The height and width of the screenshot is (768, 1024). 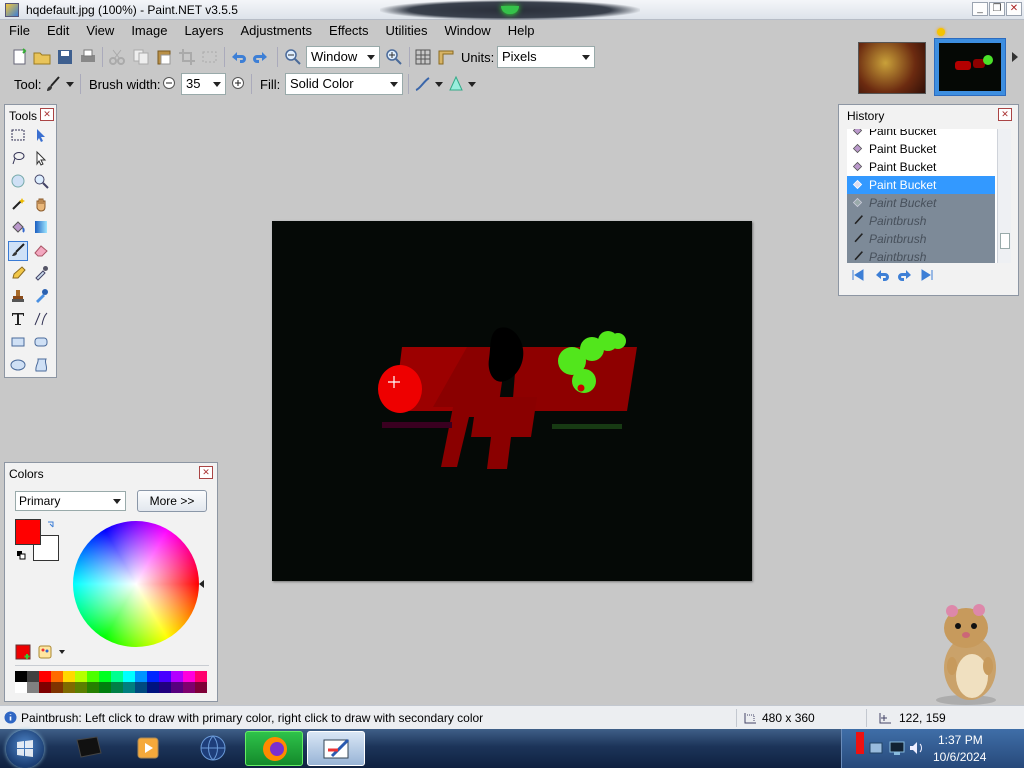 I want to click on paintbrush-tool, so click(x=18, y=251).